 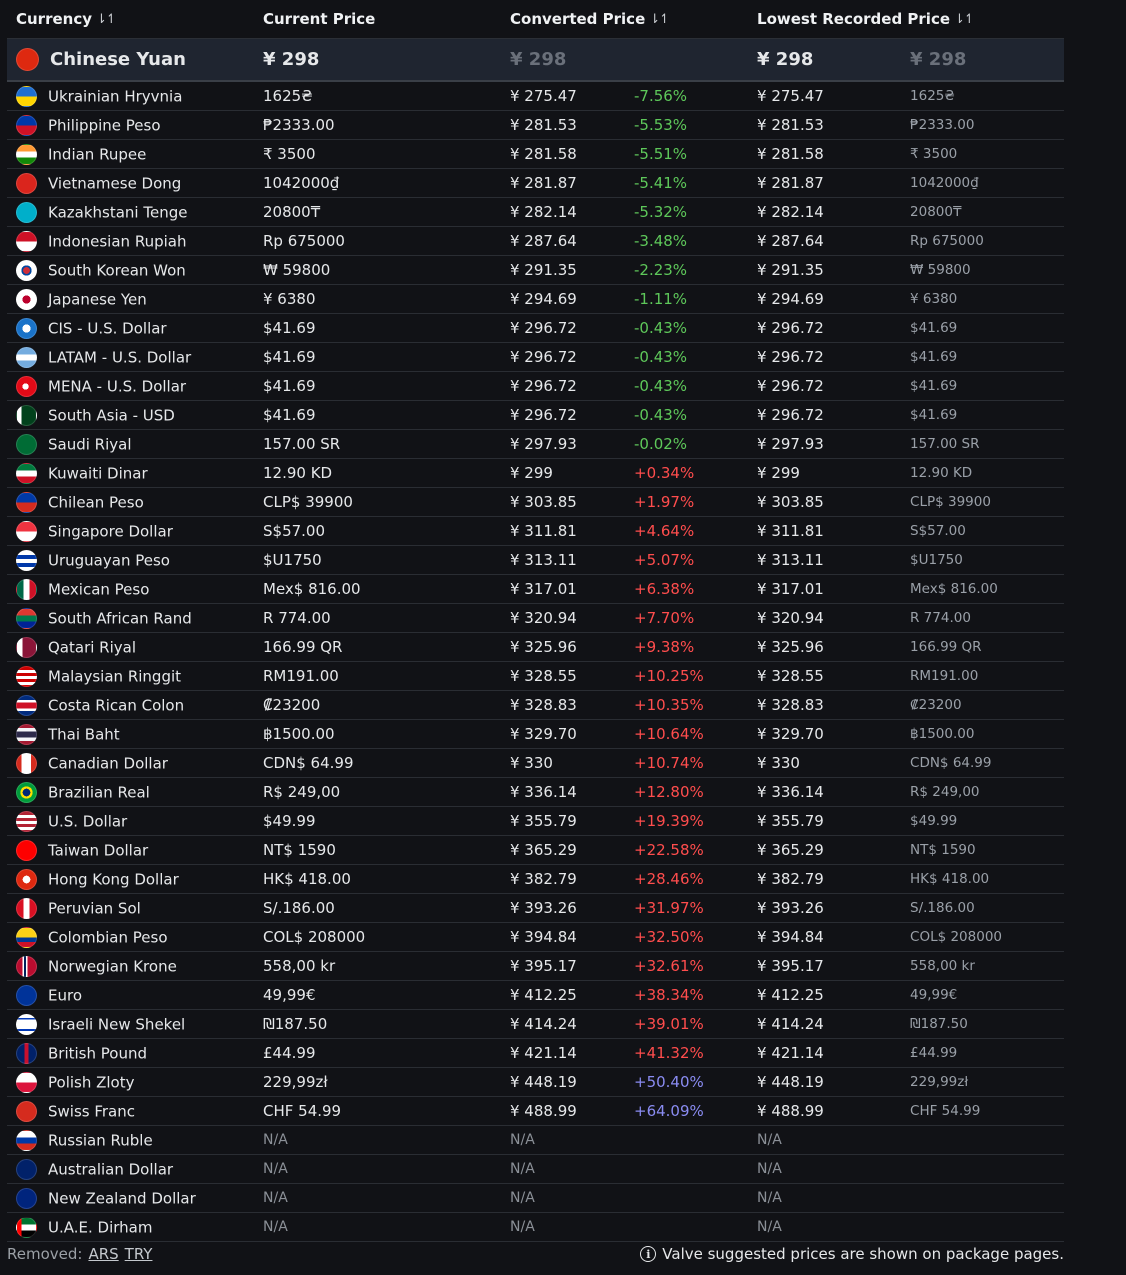 What do you see at coordinates (79, 1254) in the screenshot?
I see `removed-currencies: Removed: ARS TRY` at bounding box center [79, 1254].